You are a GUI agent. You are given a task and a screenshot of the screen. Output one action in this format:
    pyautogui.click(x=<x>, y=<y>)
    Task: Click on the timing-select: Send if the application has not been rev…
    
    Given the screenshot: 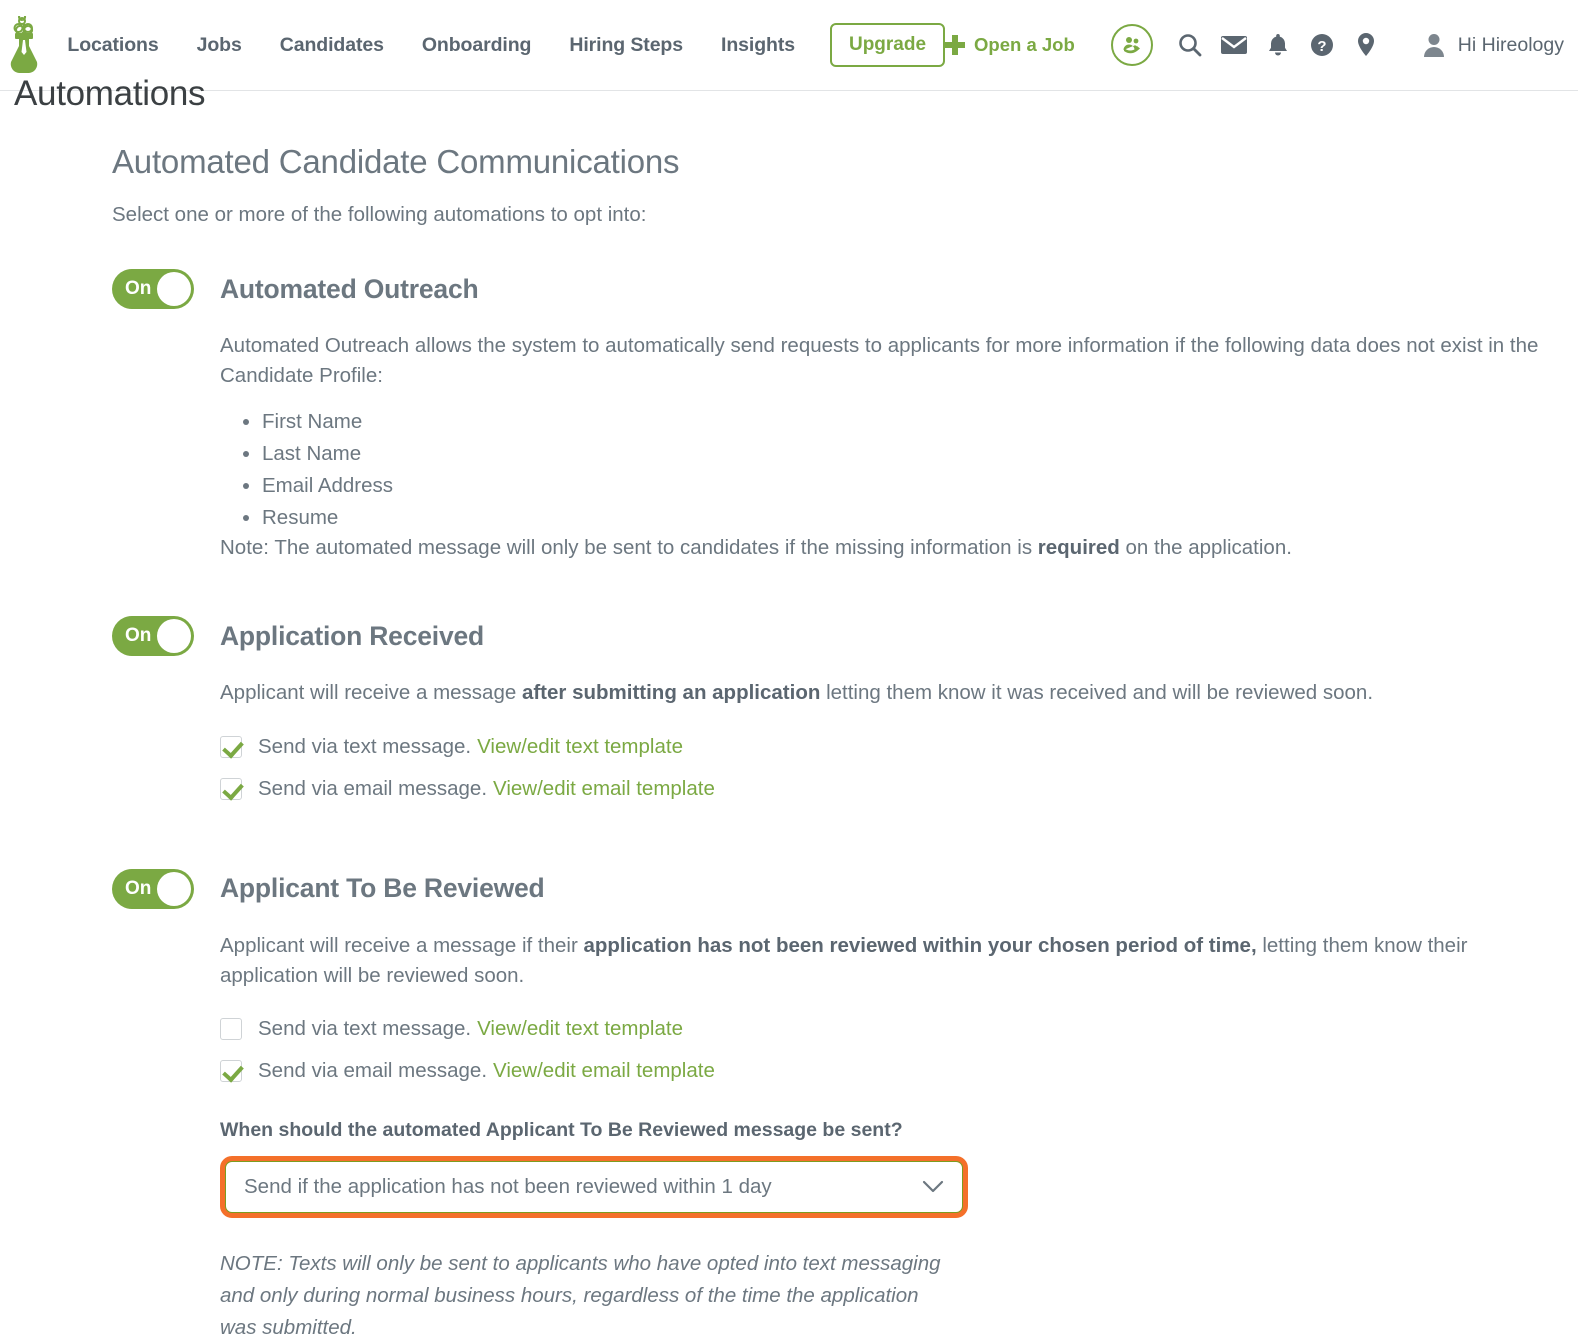 What is the action you would take?
    pyautogui.click(x=594, y=1187)
    